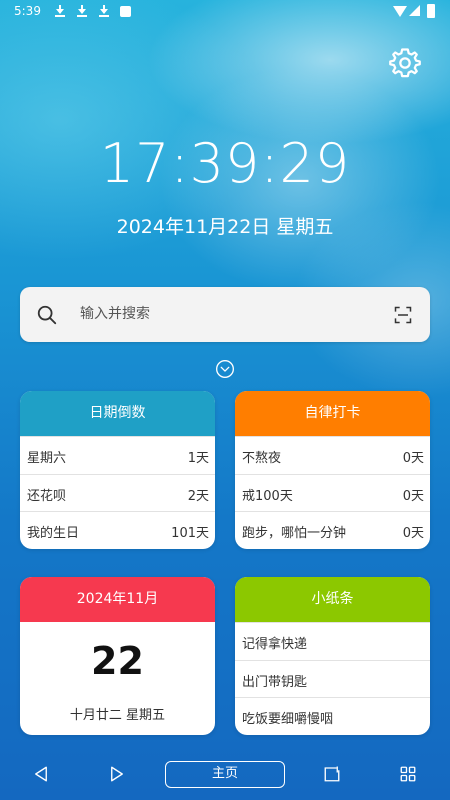  What do you see at coordinates (262, 458) in the screenshot?
I see `checkin-label: 不熬夜` at bounding box center [262, 458].